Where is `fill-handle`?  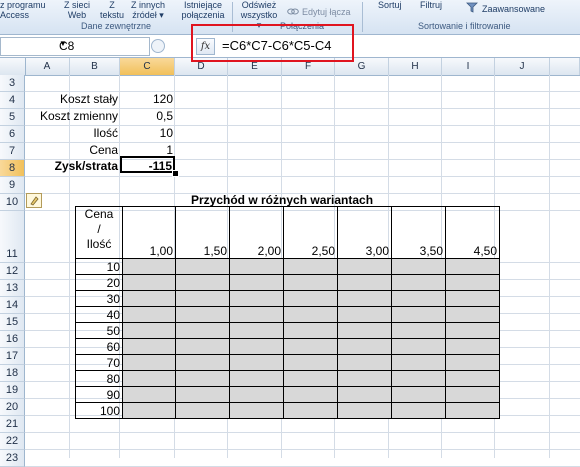
fill-handle is located at coordinates (175, 173).